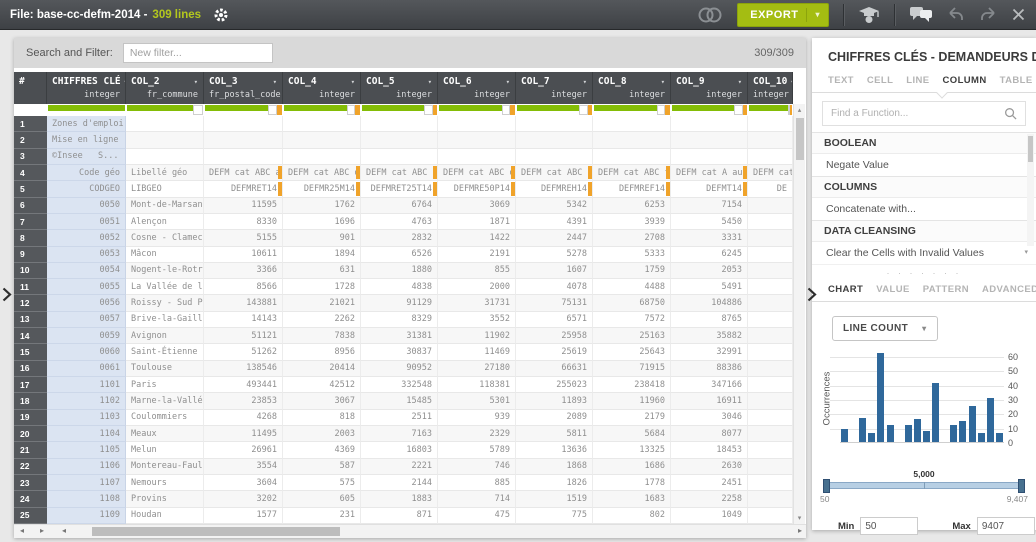 The width and height of the screenshot is (1036, 542). What do you see at coordinates (477, 303) in the screenshot?
I see `table-cell: 31731` at bounding box center [477, 303].